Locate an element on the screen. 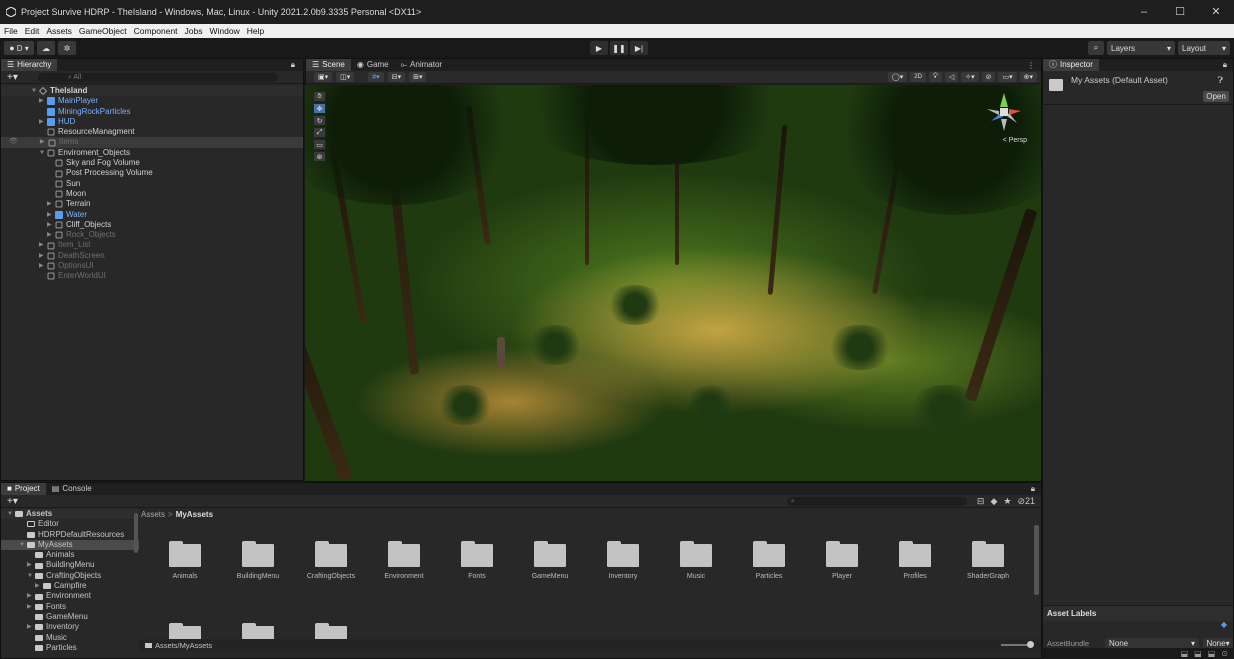 The width and height of the screenshot is (1234, 659). camera-dropdown: ▭▾ is located at coordinates (1007, 77).